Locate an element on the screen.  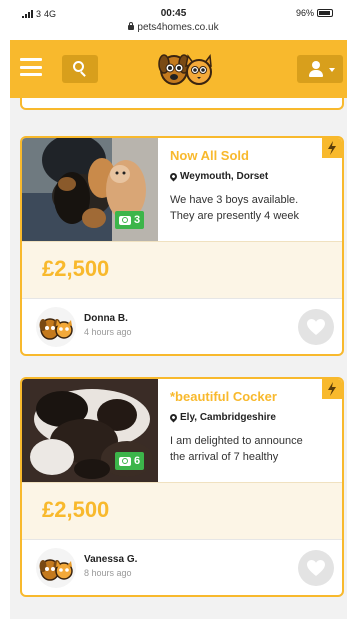
listing-location: Weymouth, Dorset is located at coordinates (256, 176).